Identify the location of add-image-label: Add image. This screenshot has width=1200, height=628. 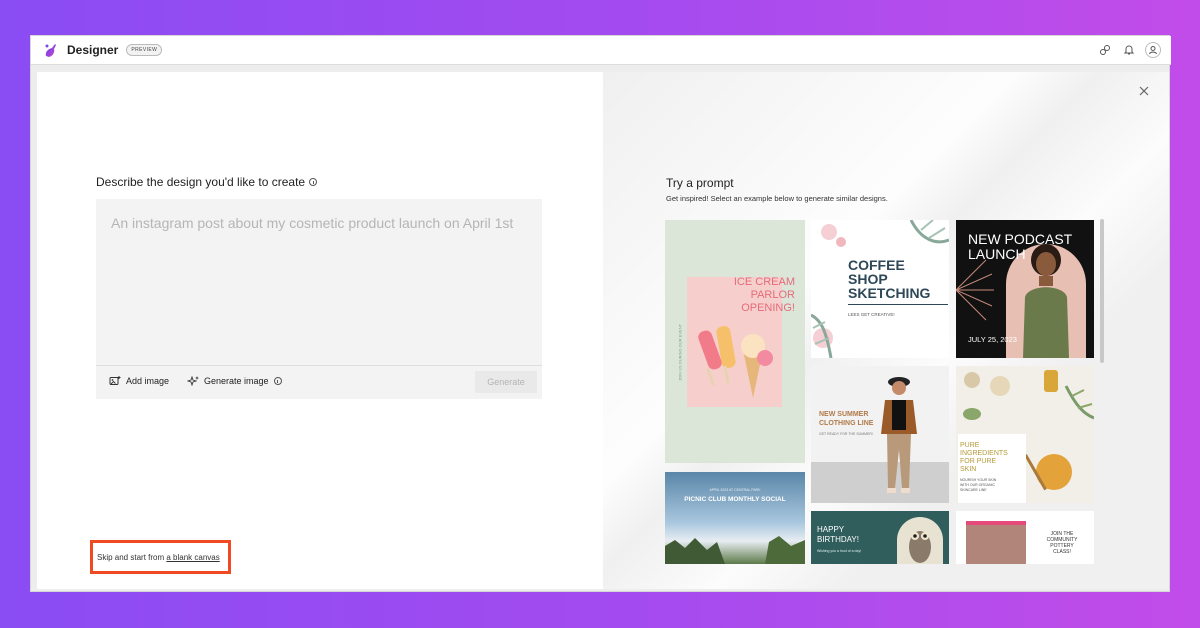
(148, 381).